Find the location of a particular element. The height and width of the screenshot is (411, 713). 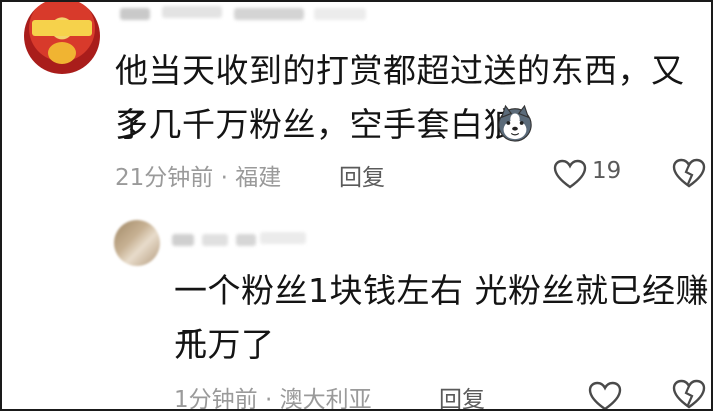

comment-text: 了几千万粉丝，空手套白狼 is located at coordinates (316, 124).